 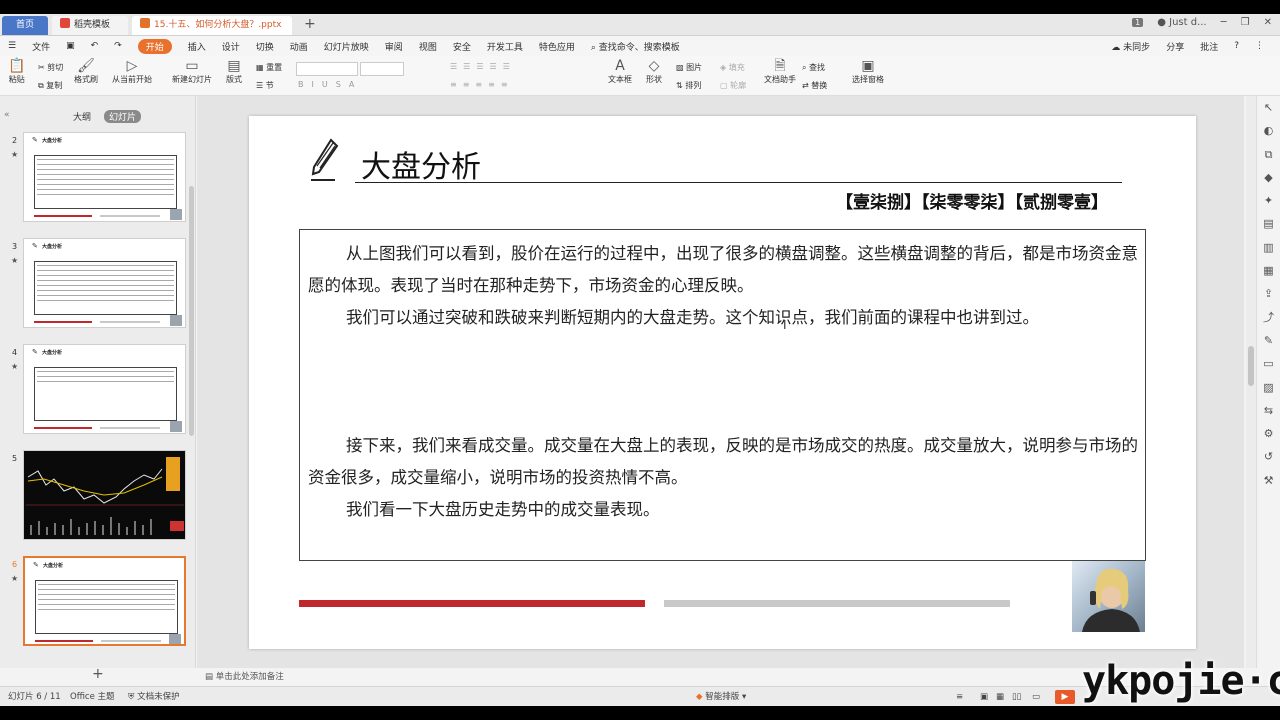 What do you see at coordinates (868, 71) in the screenshot?
I see `select-pane-button: ▣ 选择窗格` at bounding box center [868, 71].